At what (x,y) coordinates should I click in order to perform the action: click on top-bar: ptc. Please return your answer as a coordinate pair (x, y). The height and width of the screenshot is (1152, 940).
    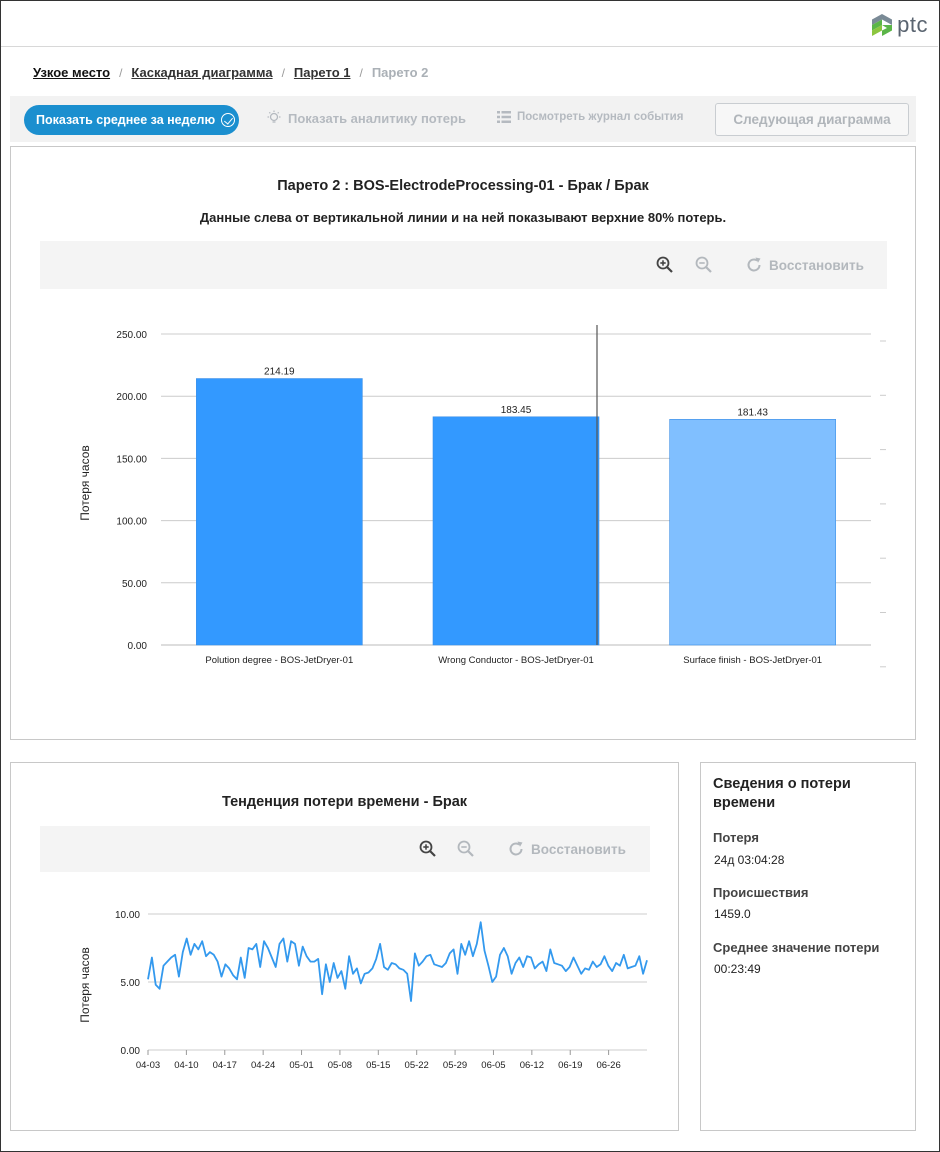
    Looking at the image, I should click on (469, 24).